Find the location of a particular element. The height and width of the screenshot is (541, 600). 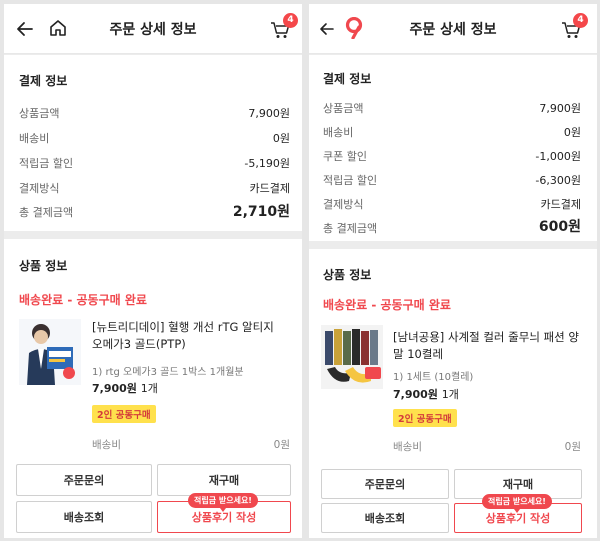

product-option: 1) rtg 오메가3 골드 1박스 1개월분 is located at coordinates (168, 372).